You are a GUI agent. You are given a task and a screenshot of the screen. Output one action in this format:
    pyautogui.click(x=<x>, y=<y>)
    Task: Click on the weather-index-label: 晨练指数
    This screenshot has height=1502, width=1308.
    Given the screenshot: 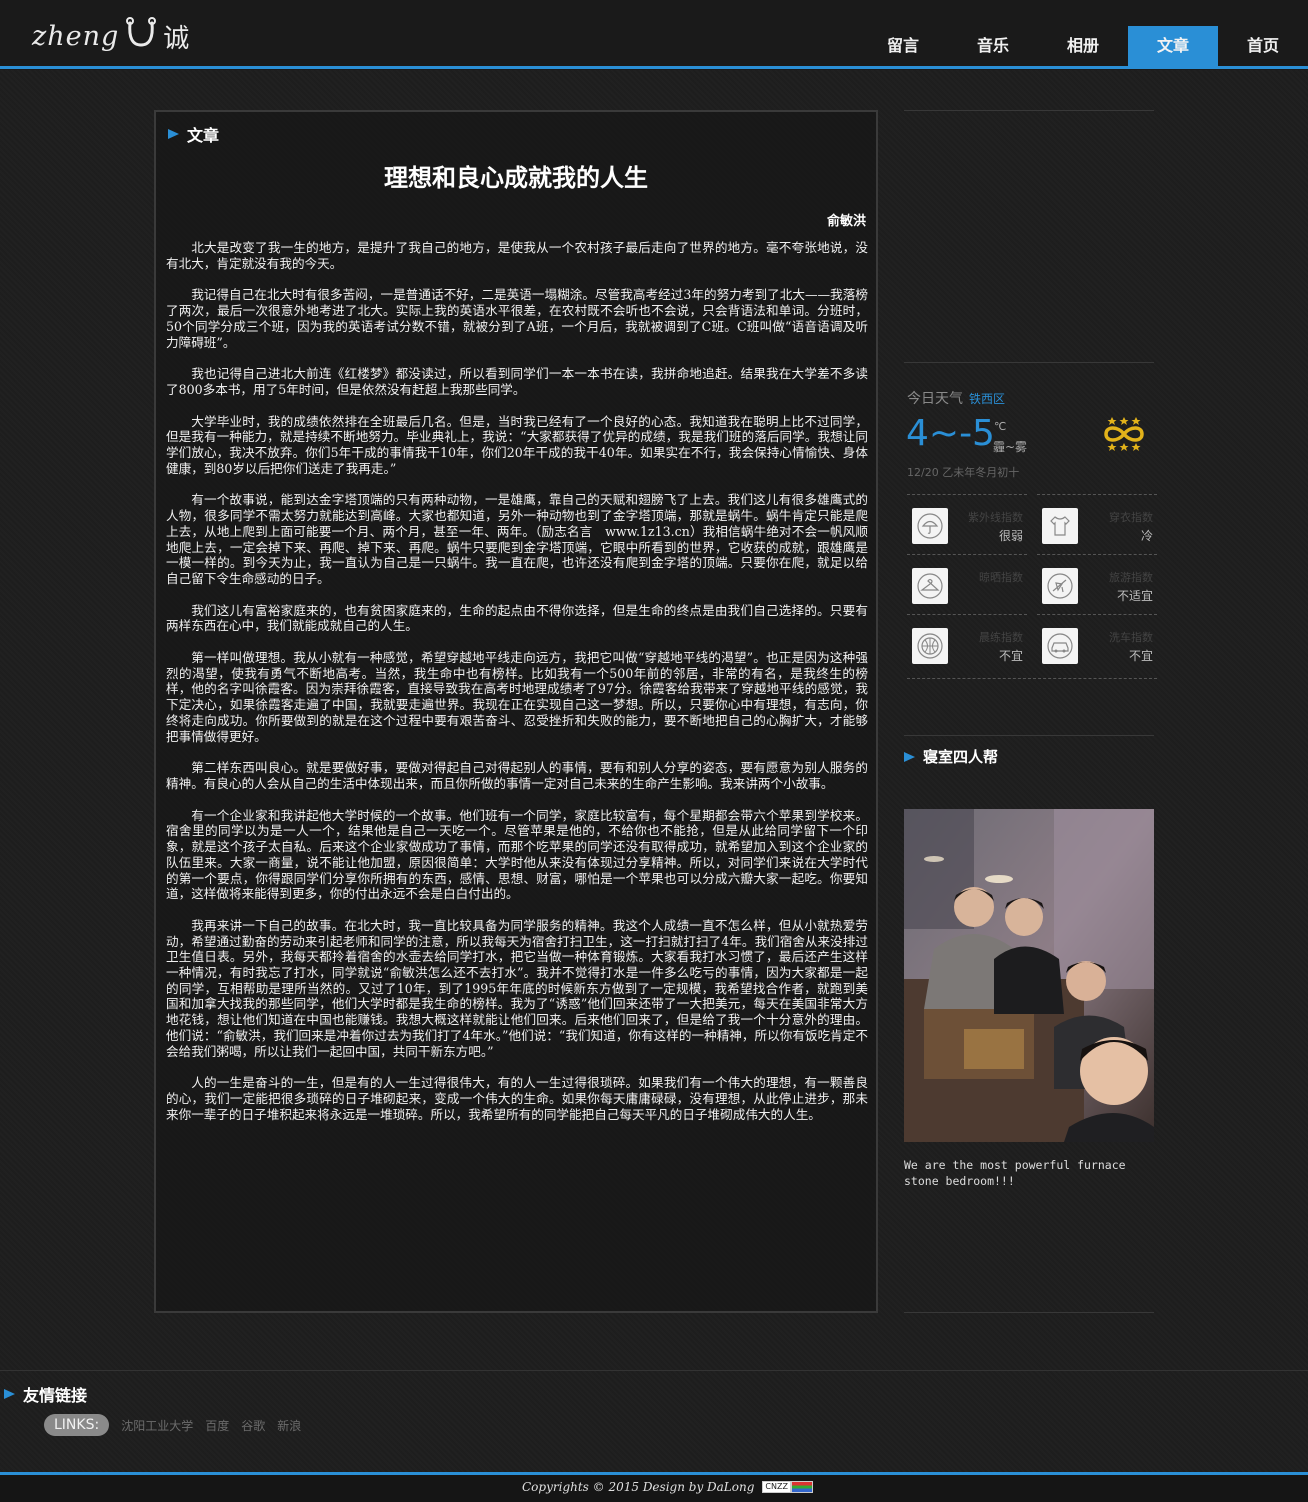 What is the action you would take?
    pyautogui.click(x=1001, y=637)
    